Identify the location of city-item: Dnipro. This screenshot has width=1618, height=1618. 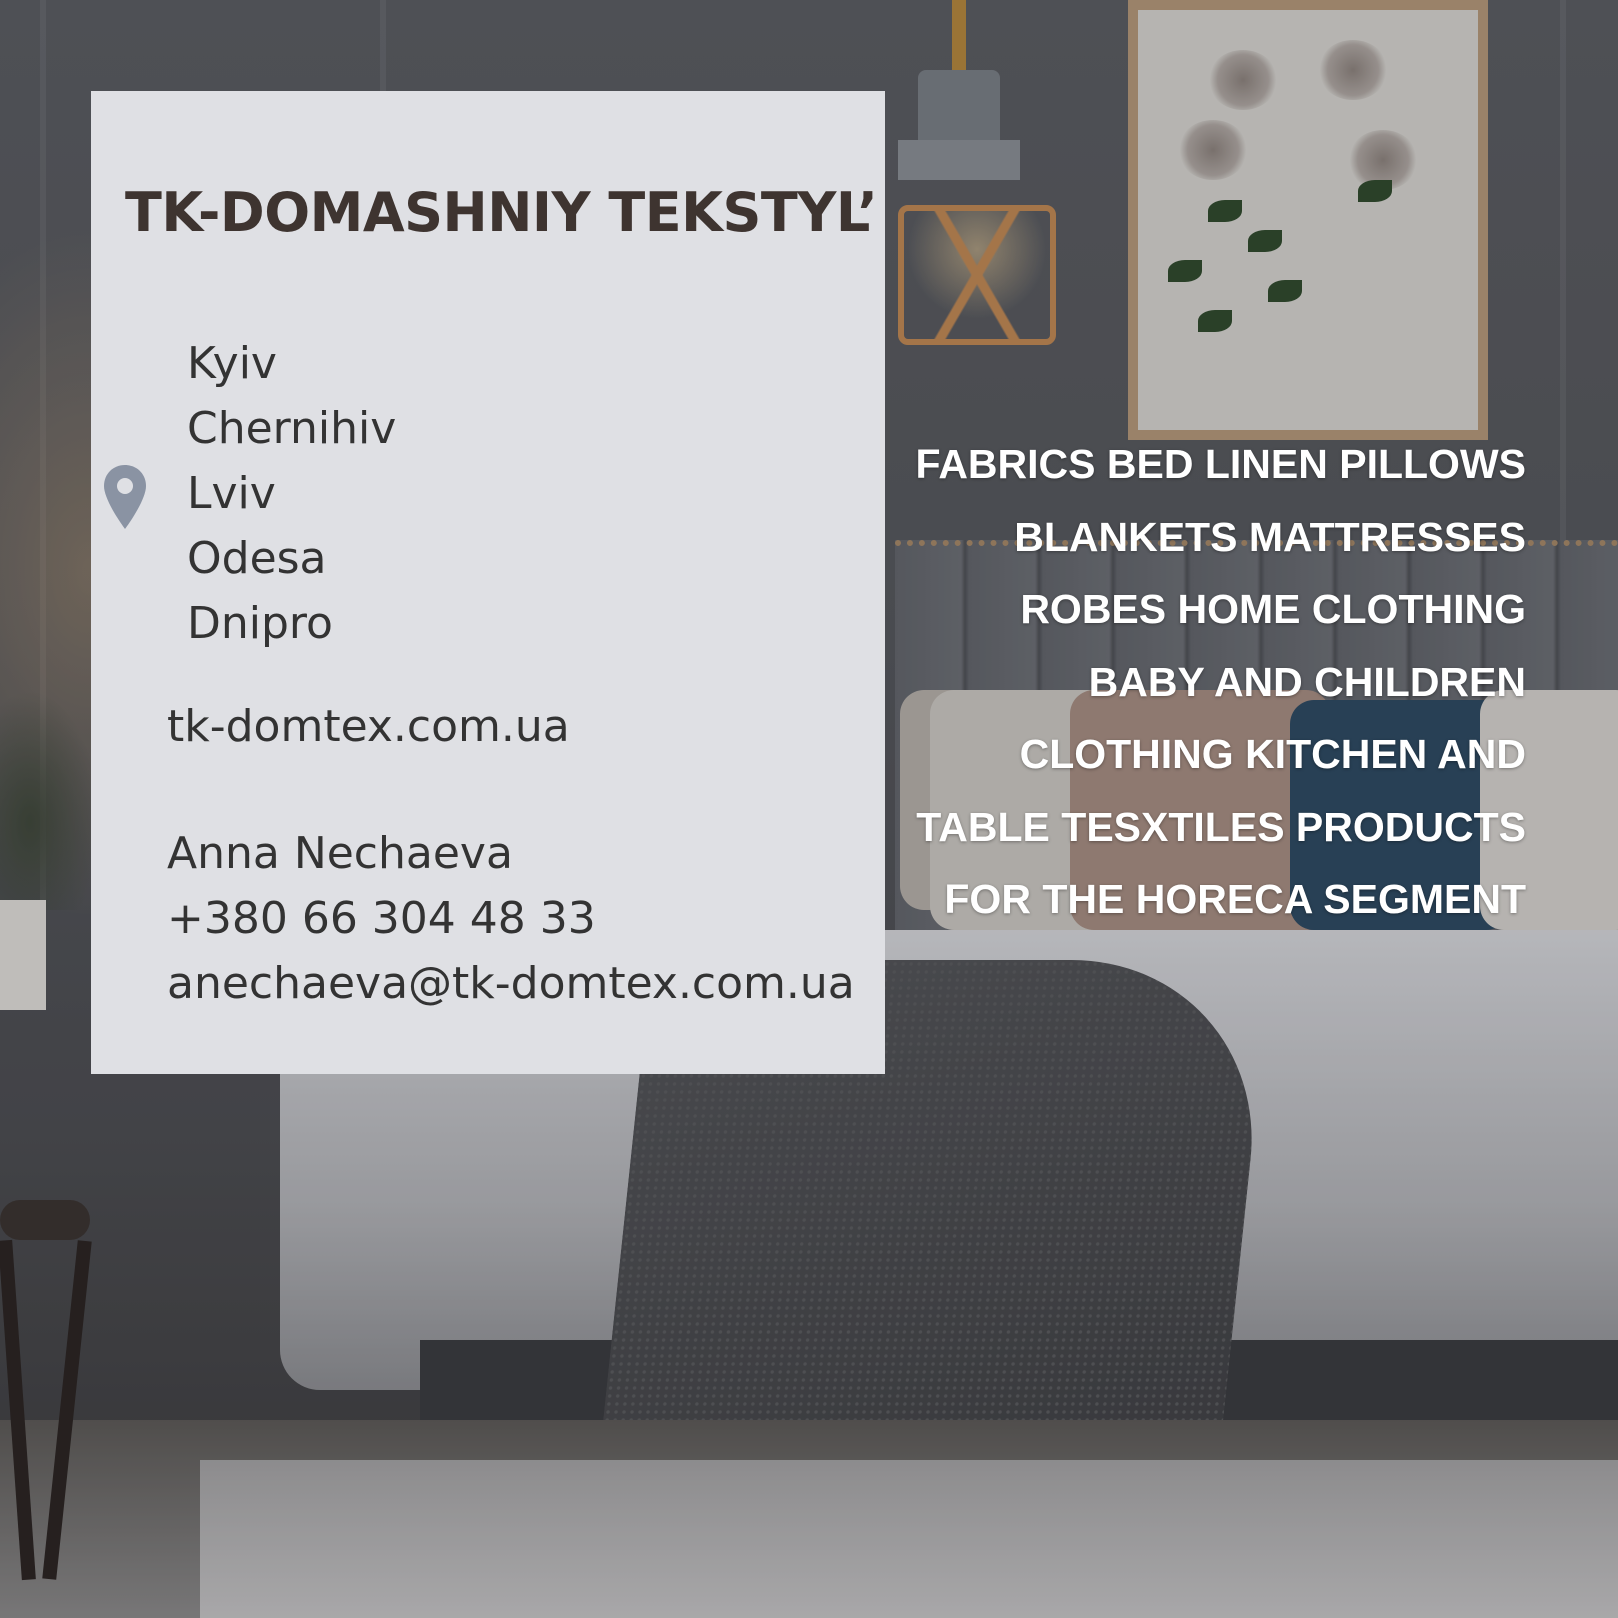
(260, 623).